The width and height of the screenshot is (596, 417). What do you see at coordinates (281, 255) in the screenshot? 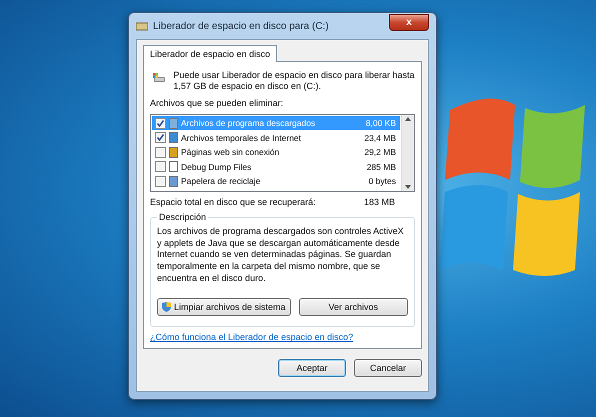
I see `description-text: Los archivos de programa descargados son controles ActiveX y applets de Java que se descargan automáticamente desde Internet cuando se ven determinadas páginas. Se guardan temporalmente en la carpeta del mismo nombre, que se encuentra en el disco duro.` at bounding box center [281, 255].